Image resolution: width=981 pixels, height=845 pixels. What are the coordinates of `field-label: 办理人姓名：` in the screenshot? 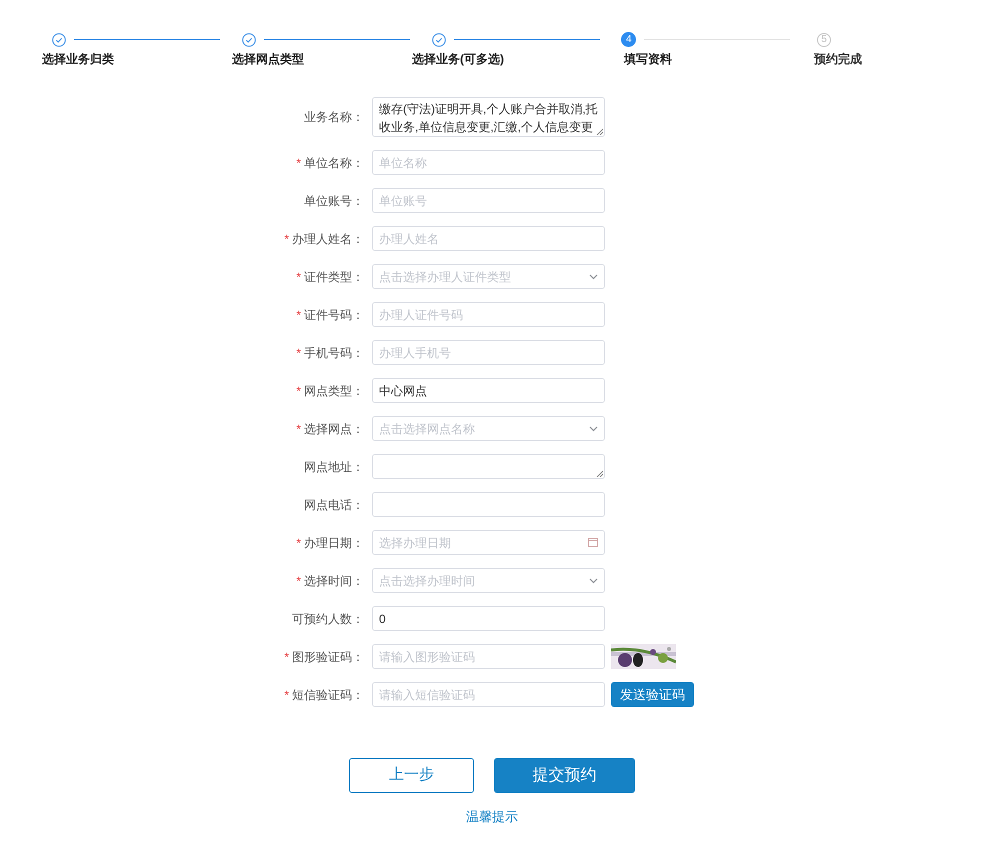 It's located at (328, 239).